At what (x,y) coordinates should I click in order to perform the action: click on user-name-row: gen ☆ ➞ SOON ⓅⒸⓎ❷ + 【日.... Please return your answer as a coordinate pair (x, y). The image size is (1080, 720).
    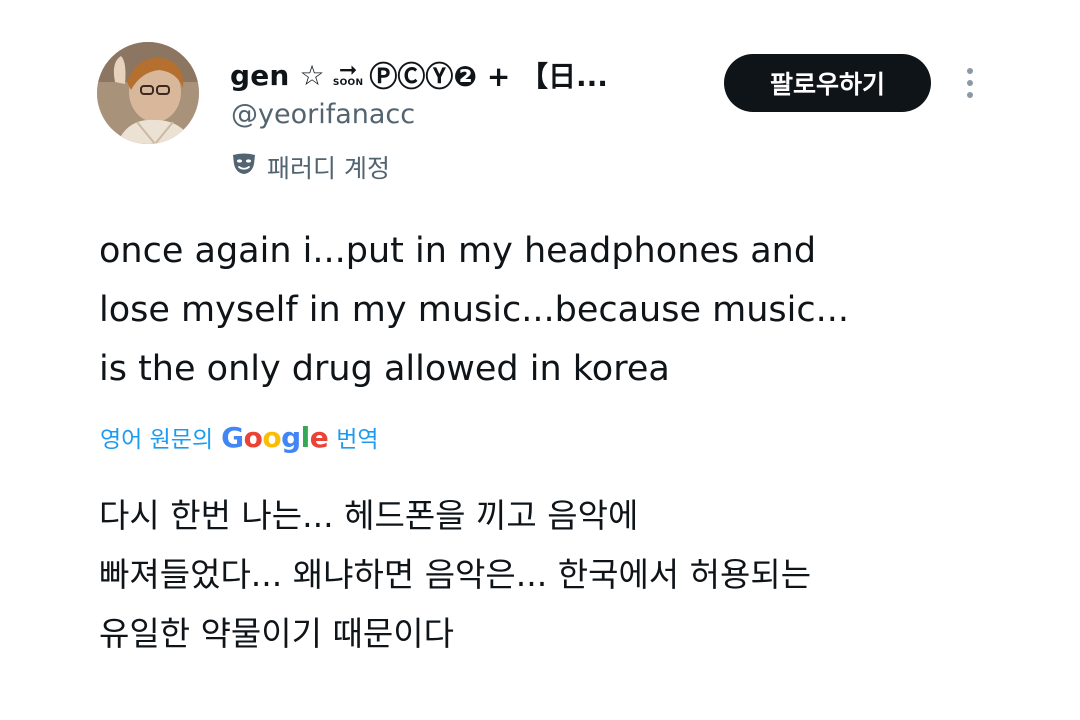
    Looking at the image, I should click on (419, 75).